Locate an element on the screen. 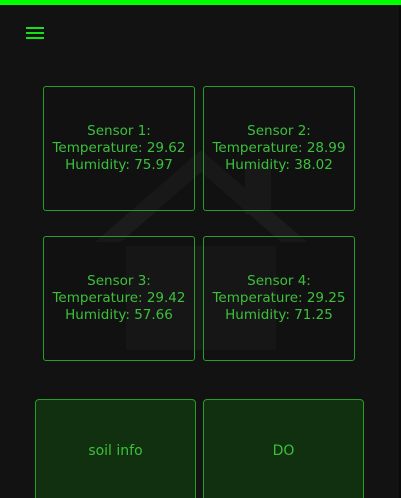 The width and height of the screenshot is (401, 498). sensor-humidity: Humidity: 71.25 is located at coordinates (279, 315).